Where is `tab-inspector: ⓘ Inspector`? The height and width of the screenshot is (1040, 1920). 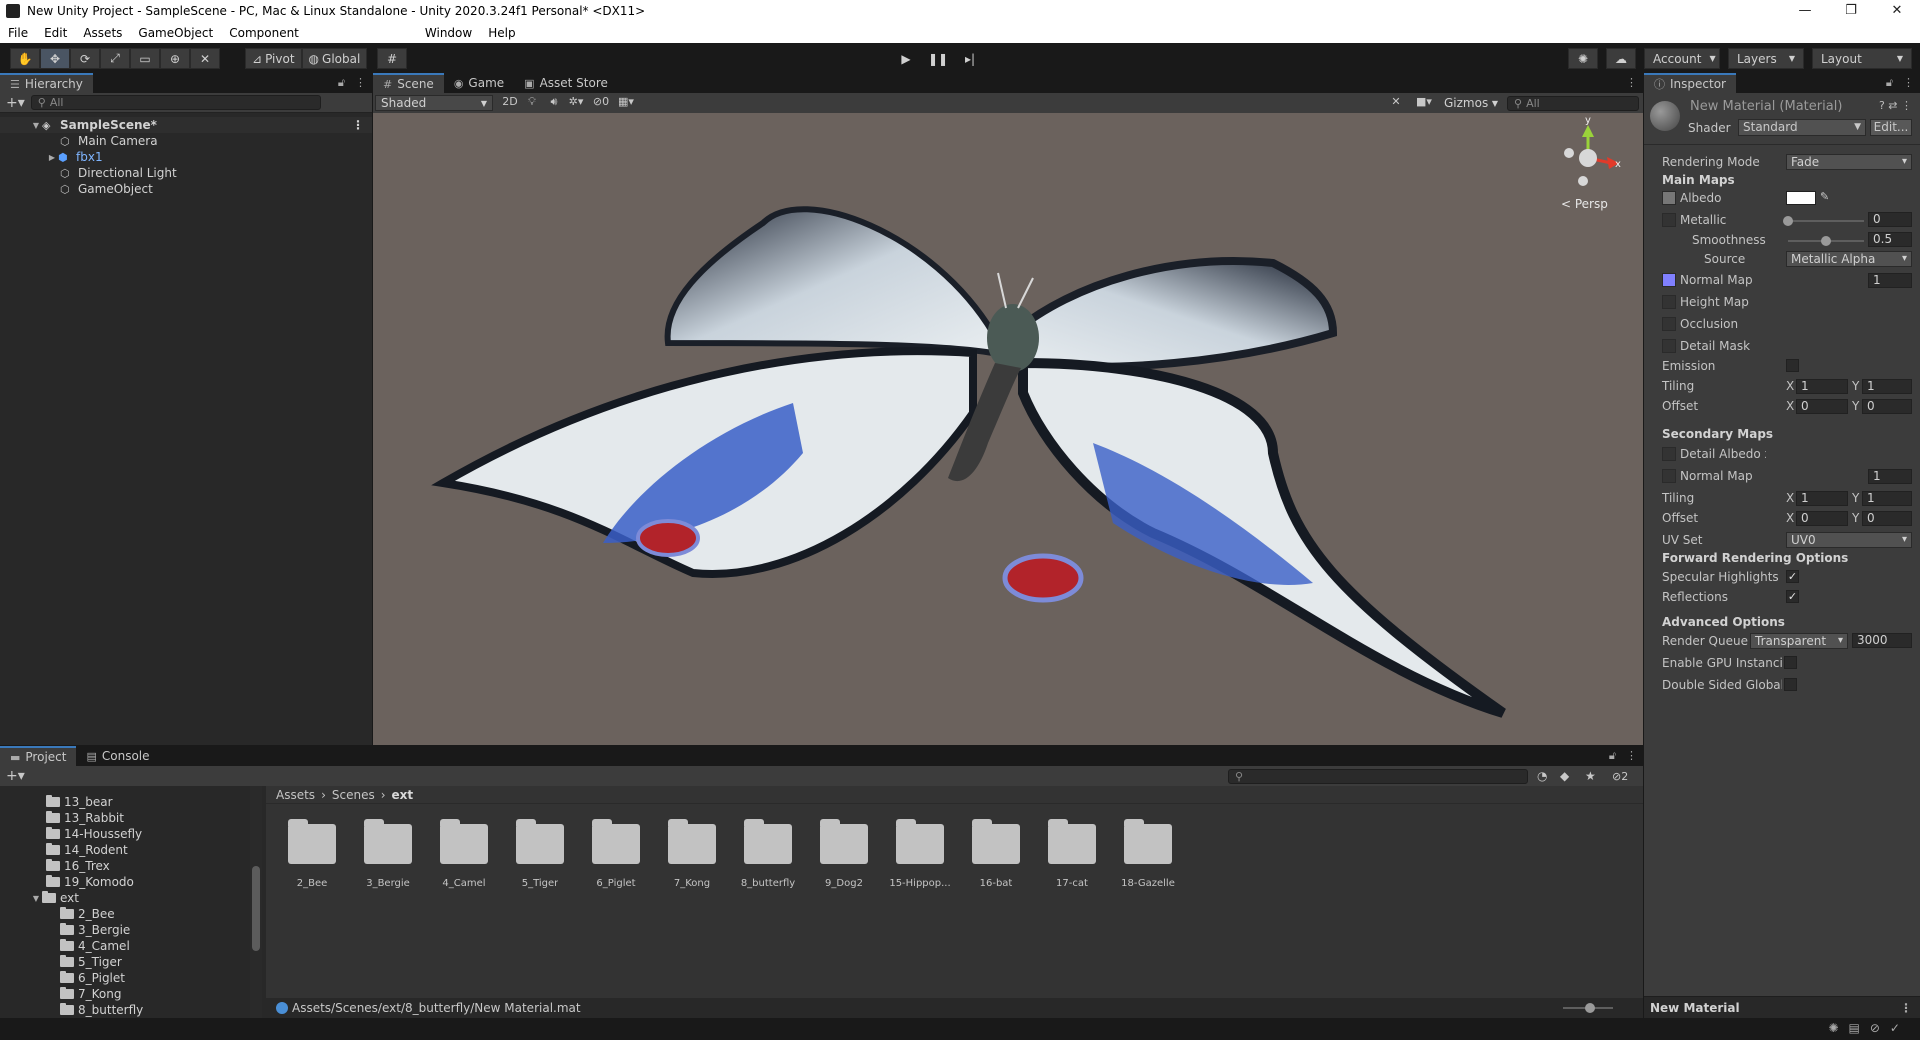
tab-inspector: ⓘ Inspector is located at coordinates (1690, 83).